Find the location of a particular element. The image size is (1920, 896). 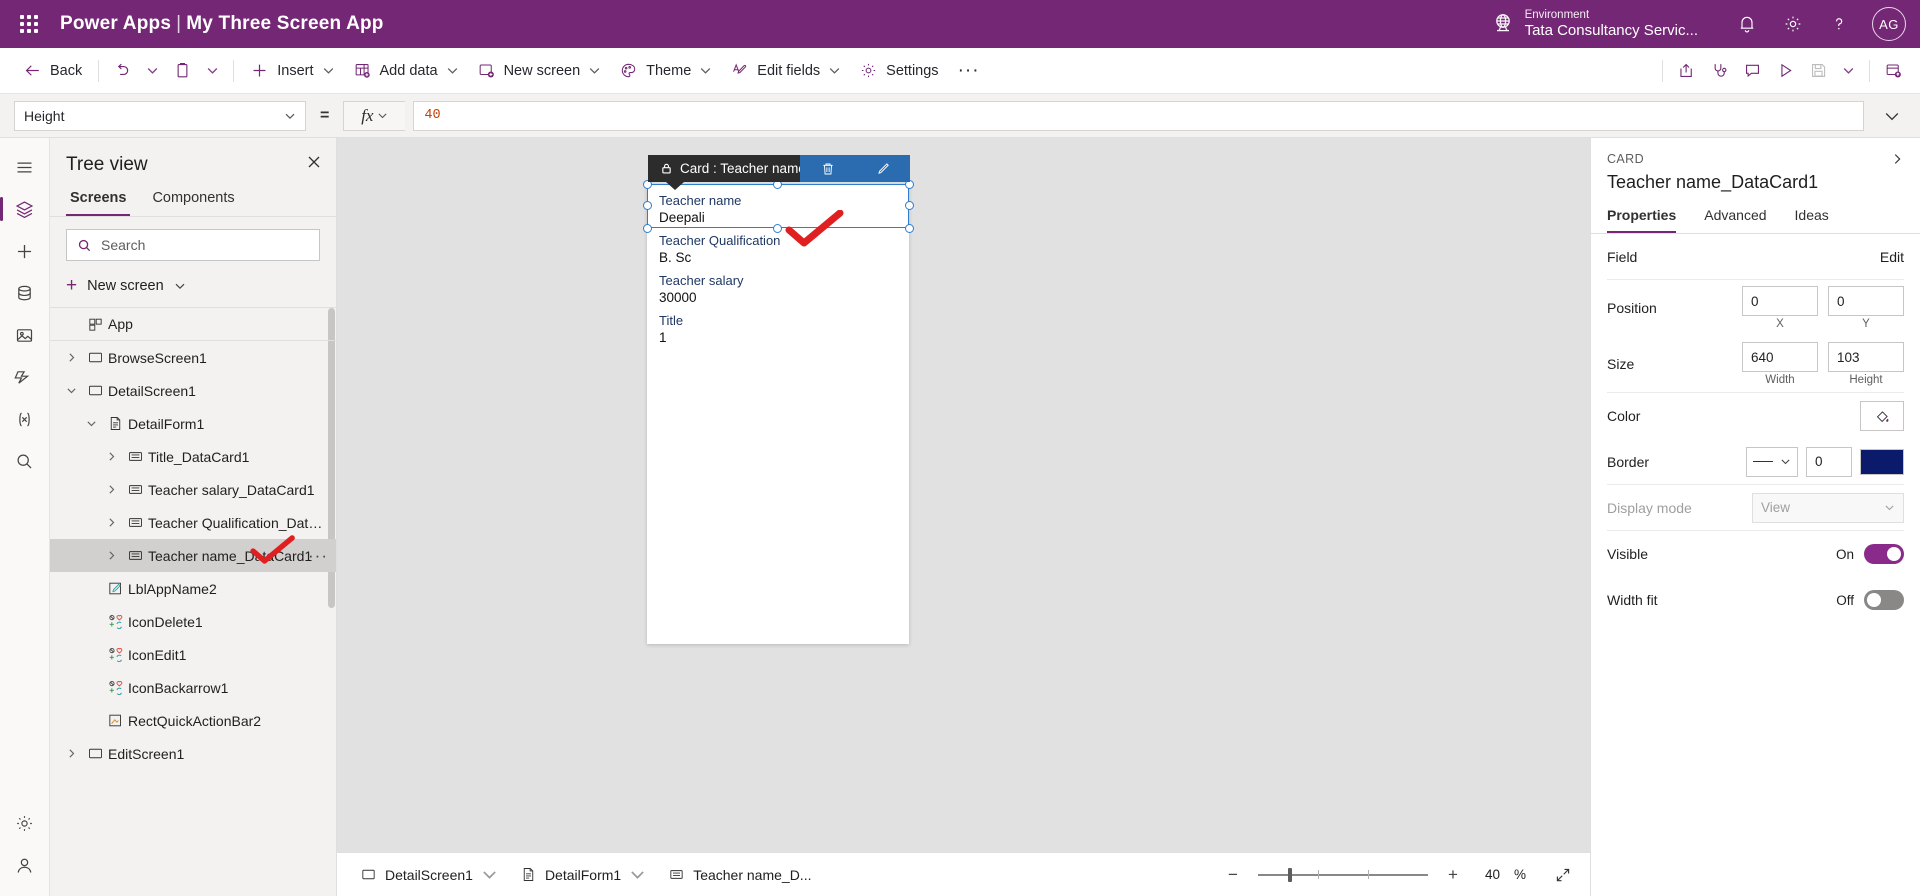

insert-button: Insert is located at coordinates (292, 71).